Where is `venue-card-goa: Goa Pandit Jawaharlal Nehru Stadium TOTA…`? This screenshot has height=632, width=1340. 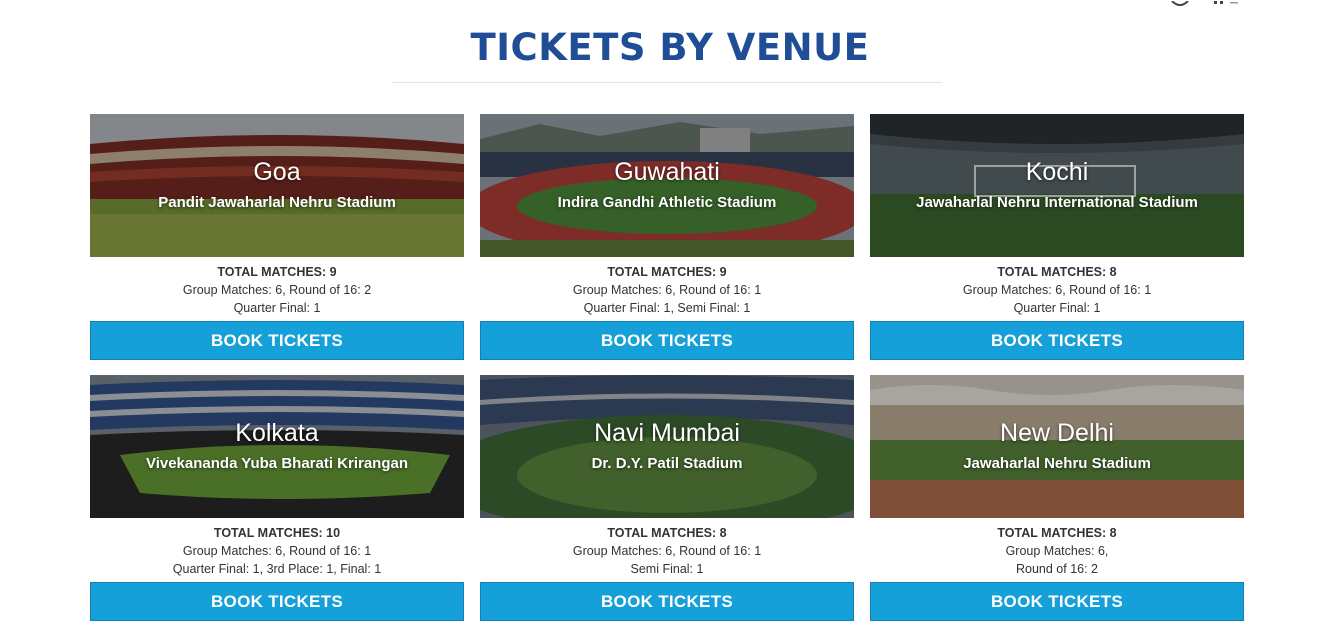 venue-card-goa: Goa Pandit Jawaharlal Nehru Stadium TOTA… is located at coordinates (277, 237).